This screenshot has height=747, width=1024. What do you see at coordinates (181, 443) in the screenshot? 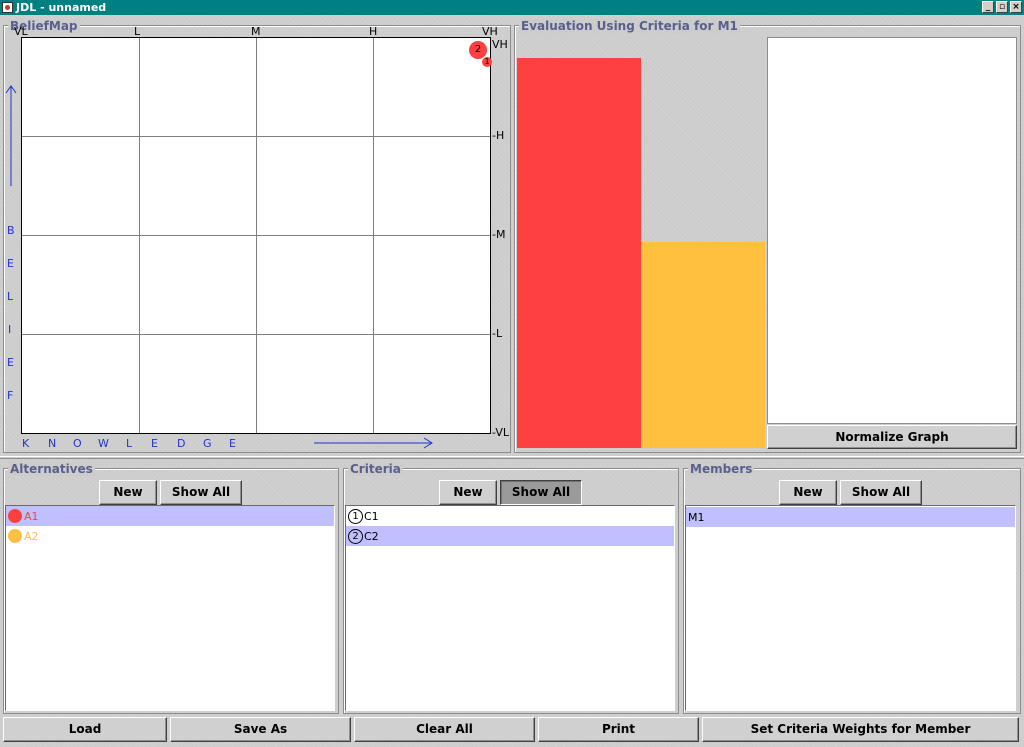
I see `knowledge-letter-d: D` at bounding box center [181, 443].